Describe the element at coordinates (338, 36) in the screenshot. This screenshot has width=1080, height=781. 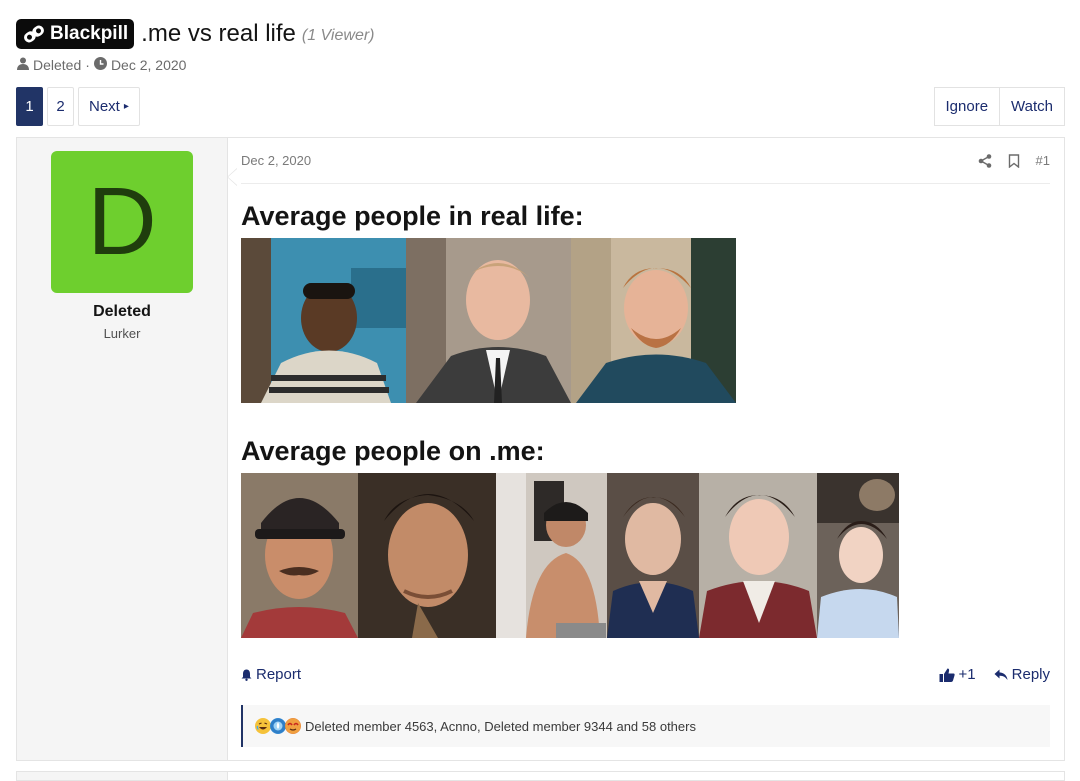
I see `viewer-count: (1 Viewer)` at that location.